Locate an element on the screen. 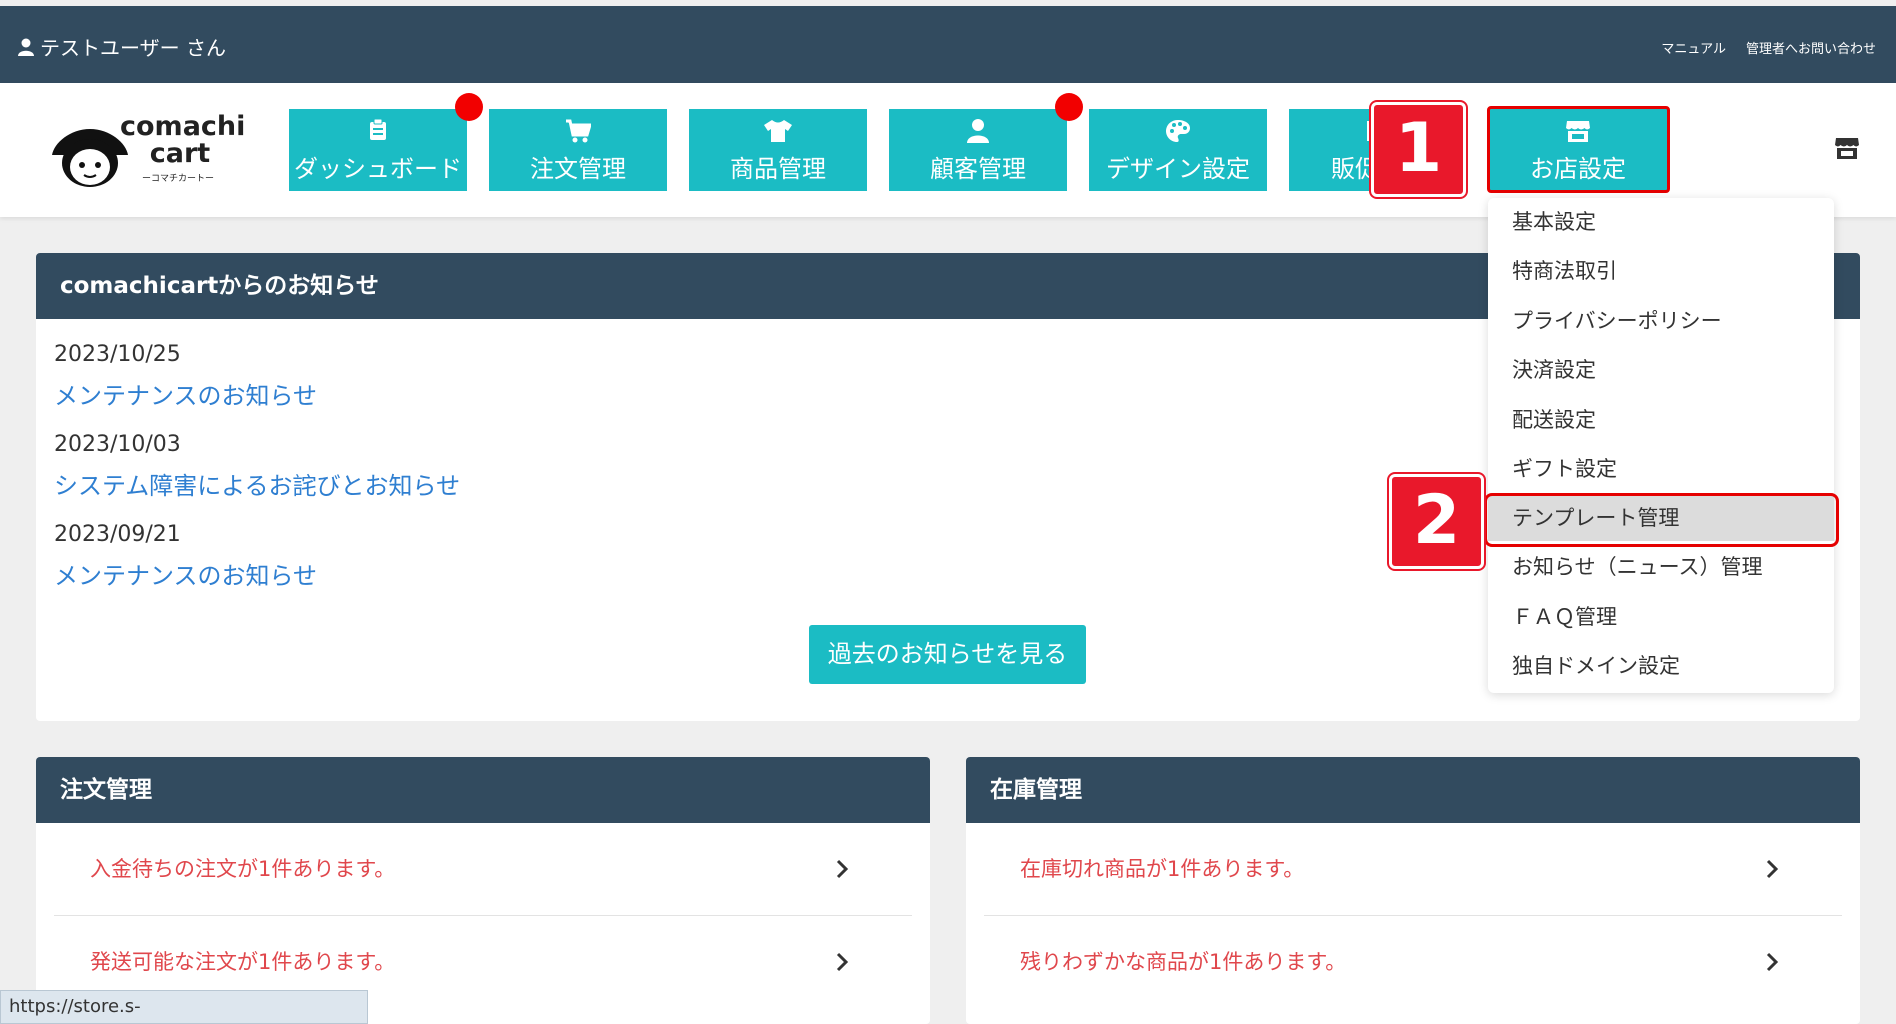 The height and width of the screenshot is (1024, 1896). orders-panel: 注文管理 入金待ちの注文が1件あります。 発送可能な注文が1件あります。 is located at coordinates (483, 890).